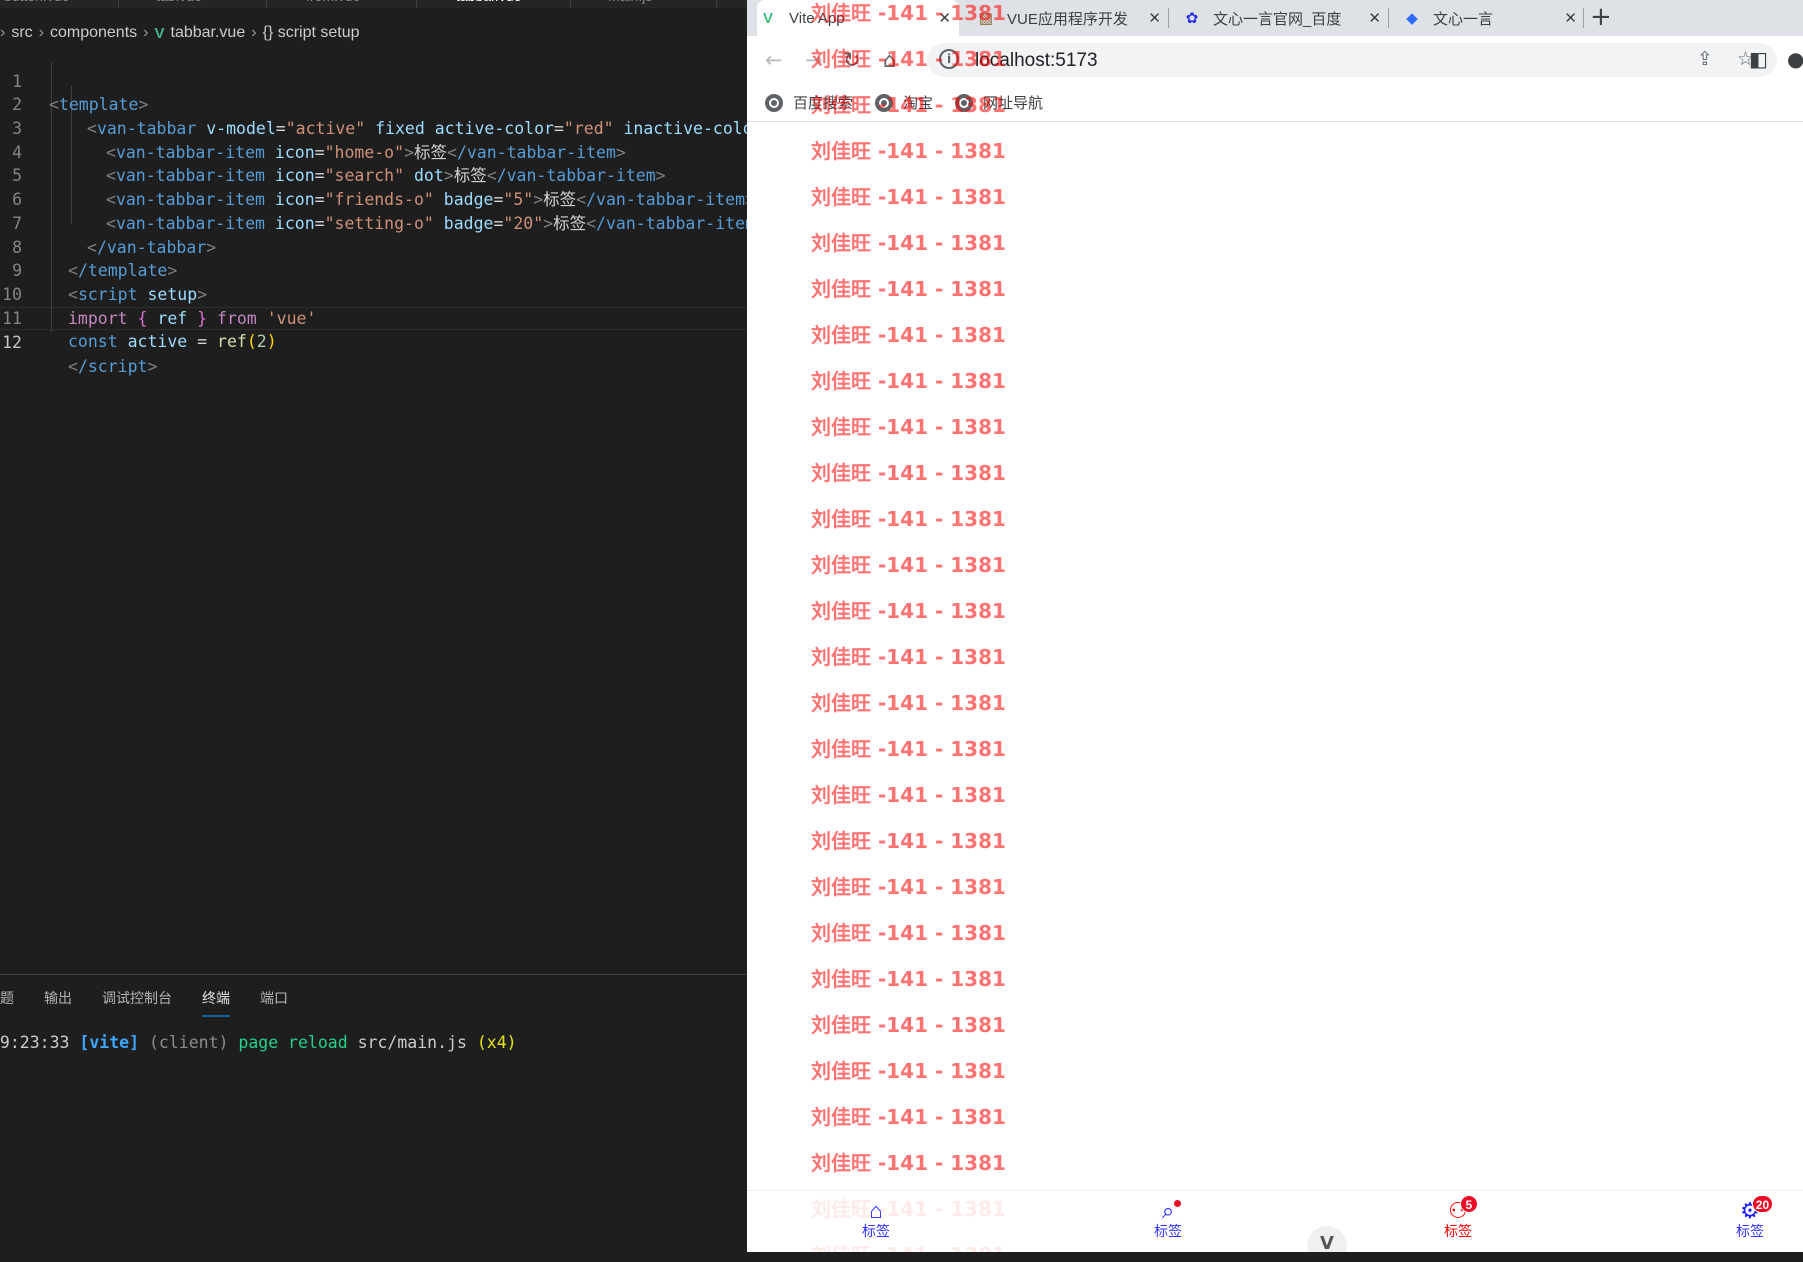 Image resolution: width=1803 pixels, height=1262 pixels. What do you see at coordinates (1275, 103) in the screenshot?
I see `bookmarks-bar: 百度搜索 淘宝 网址导航` at bounding box center [1275, 103].